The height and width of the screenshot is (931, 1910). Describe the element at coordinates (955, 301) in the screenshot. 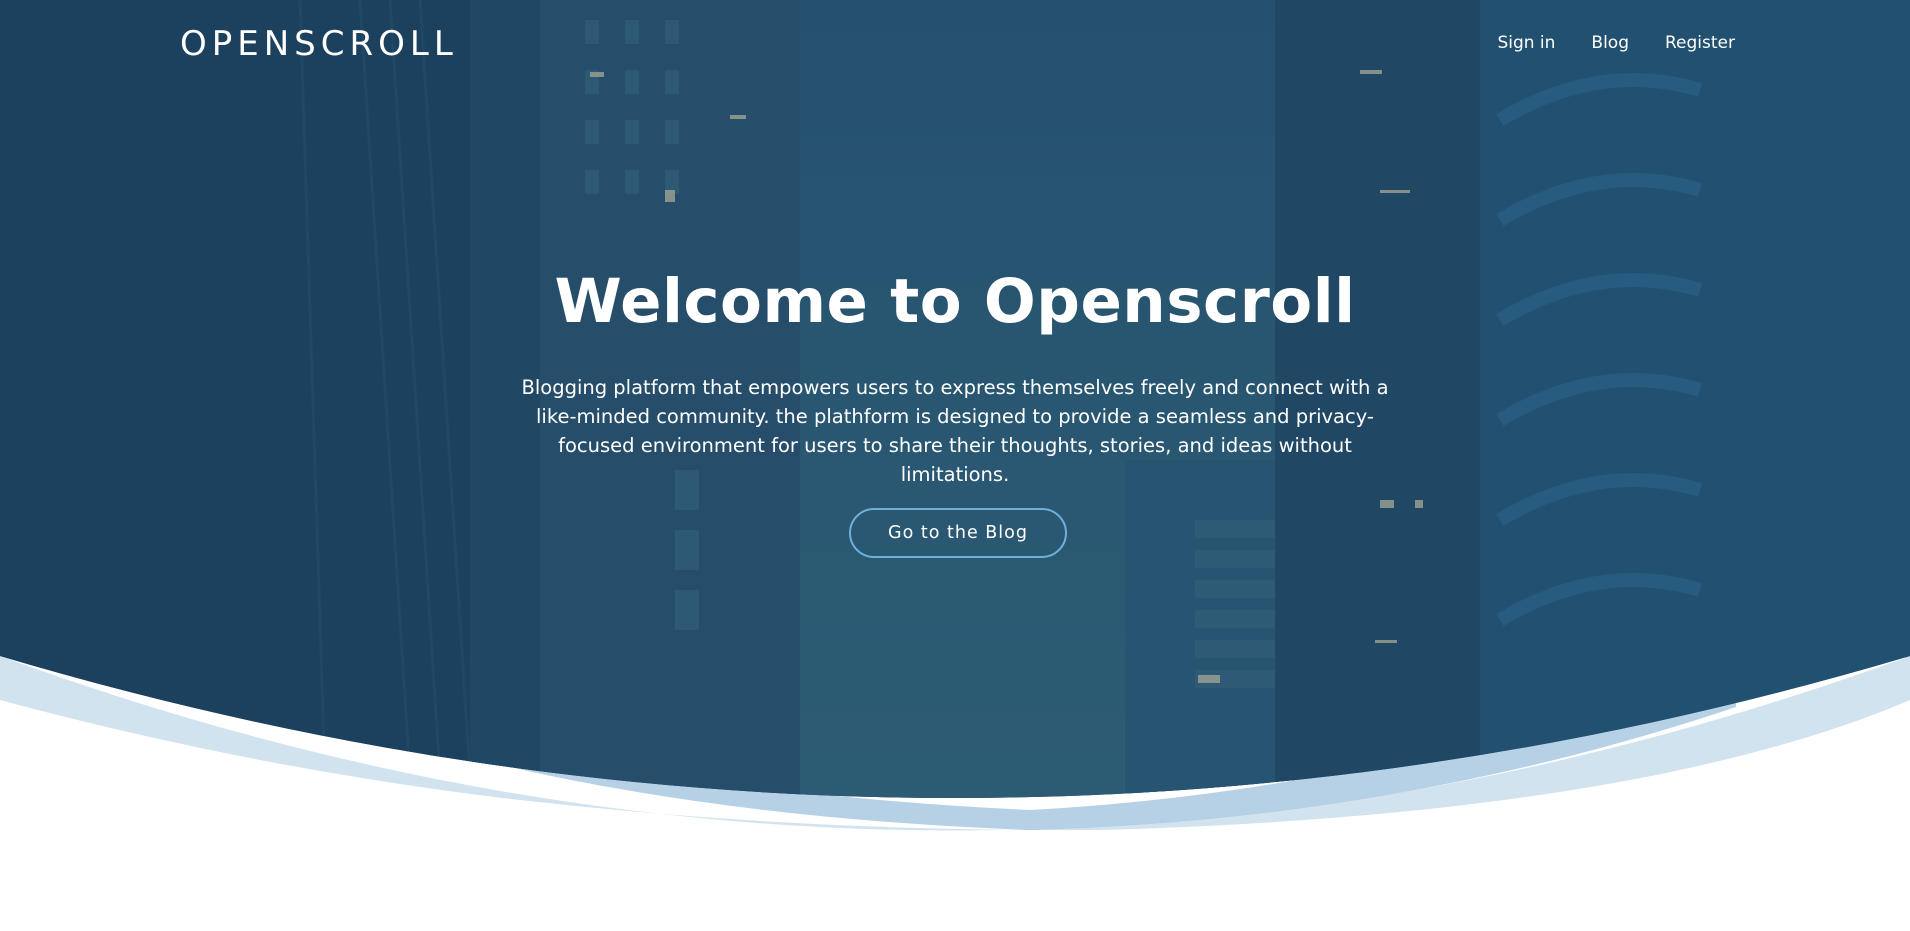

I see `hero-title: Welcome to Openscroll` at that location.